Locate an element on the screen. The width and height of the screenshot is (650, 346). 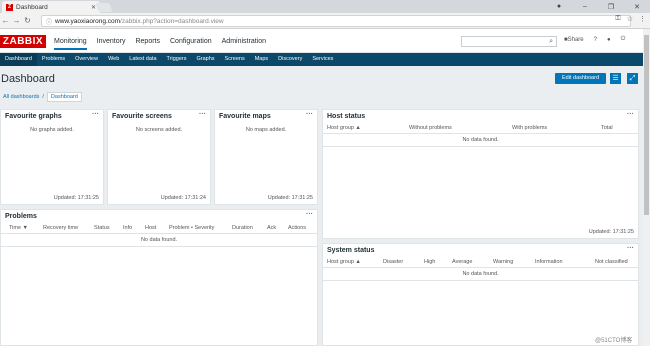
submenu-graphs: Graphs is located at coordinates (205, 59).